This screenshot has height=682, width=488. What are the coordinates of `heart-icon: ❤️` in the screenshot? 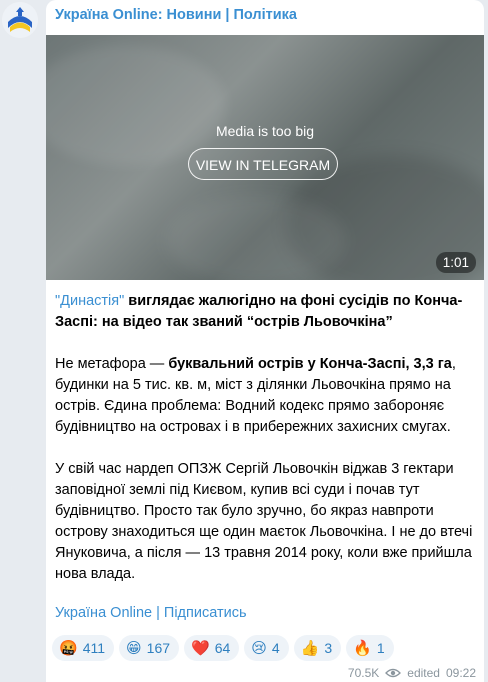 It's located at (200, 648).